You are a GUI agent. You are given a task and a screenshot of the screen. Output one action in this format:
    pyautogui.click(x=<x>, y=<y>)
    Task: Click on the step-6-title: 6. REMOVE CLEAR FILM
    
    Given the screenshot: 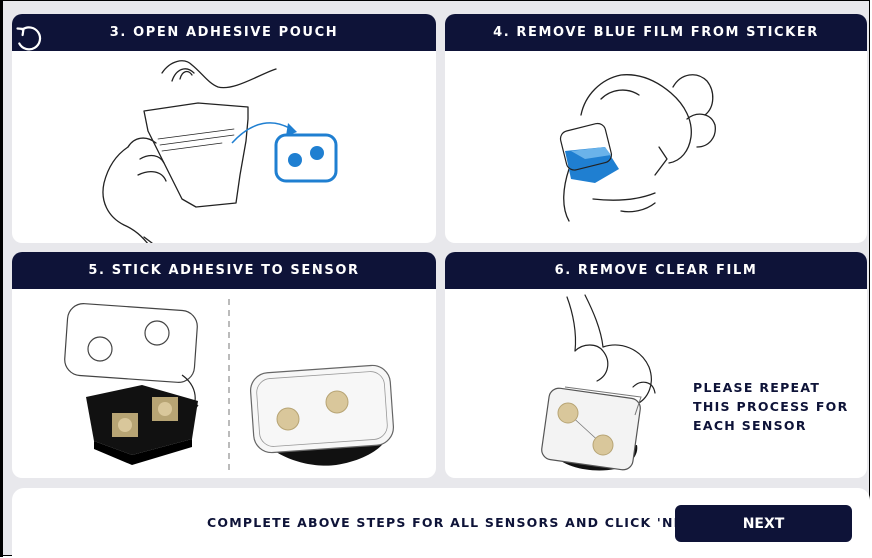 What is the action you would take?
    pyautogui.click(x=656, y=270)
    